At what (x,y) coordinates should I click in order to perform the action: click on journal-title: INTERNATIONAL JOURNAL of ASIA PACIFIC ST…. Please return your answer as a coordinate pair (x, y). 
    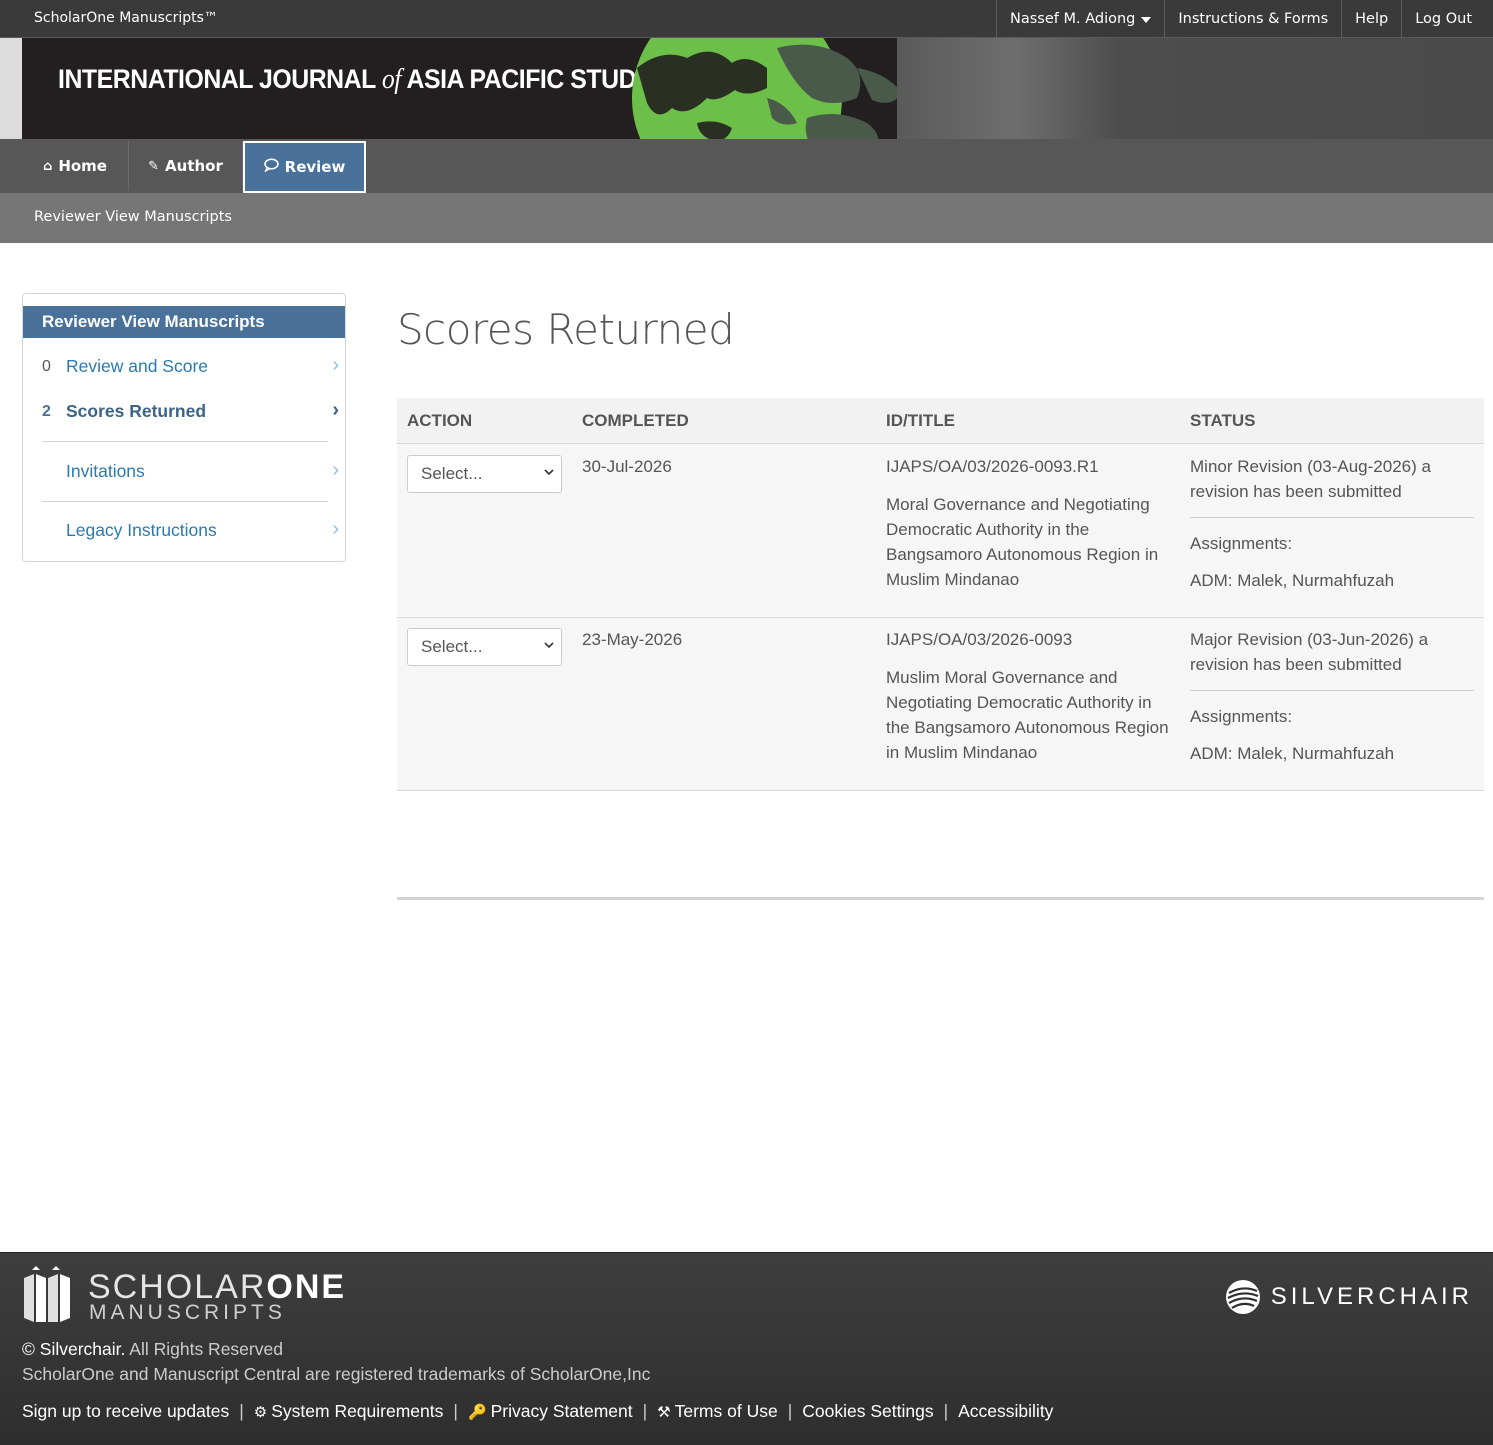
    Looking at the image, I should click on (366, 79).